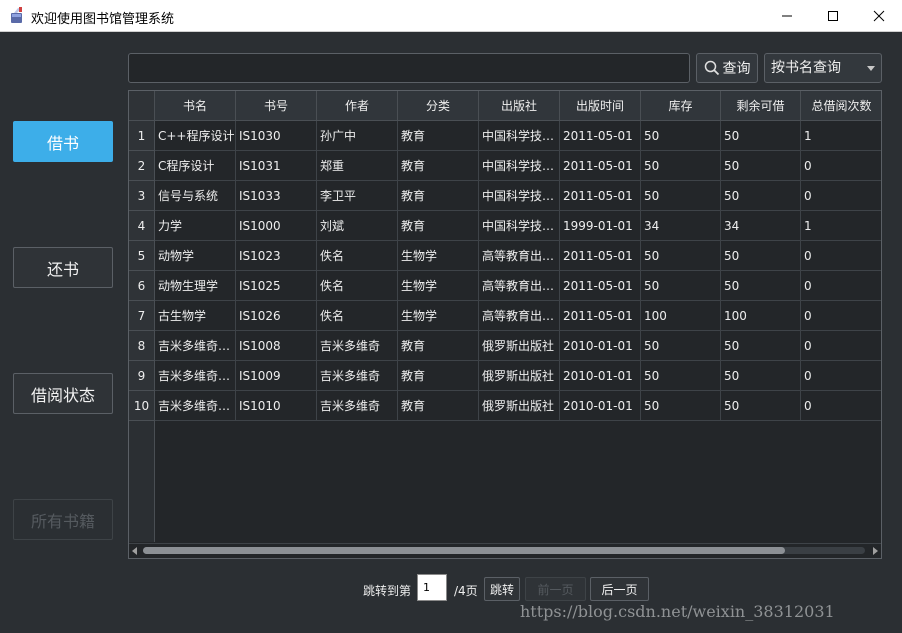  I want to click on column-header: 书名, so click(195, 106).